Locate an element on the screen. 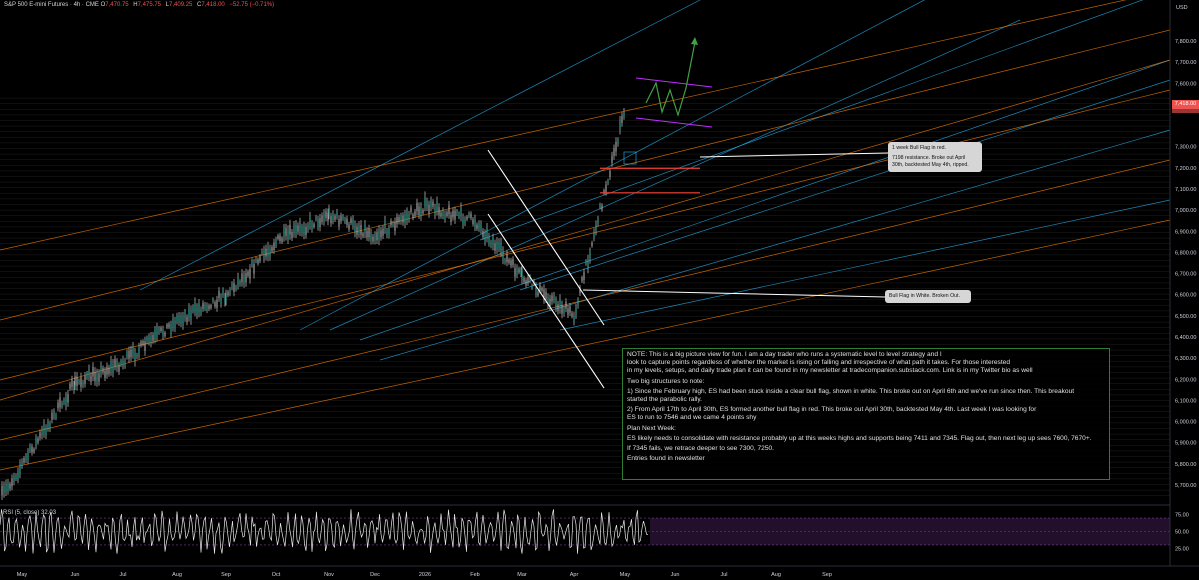  price-tick-label: 6,600.00 is located at coordinates (1185, 296).